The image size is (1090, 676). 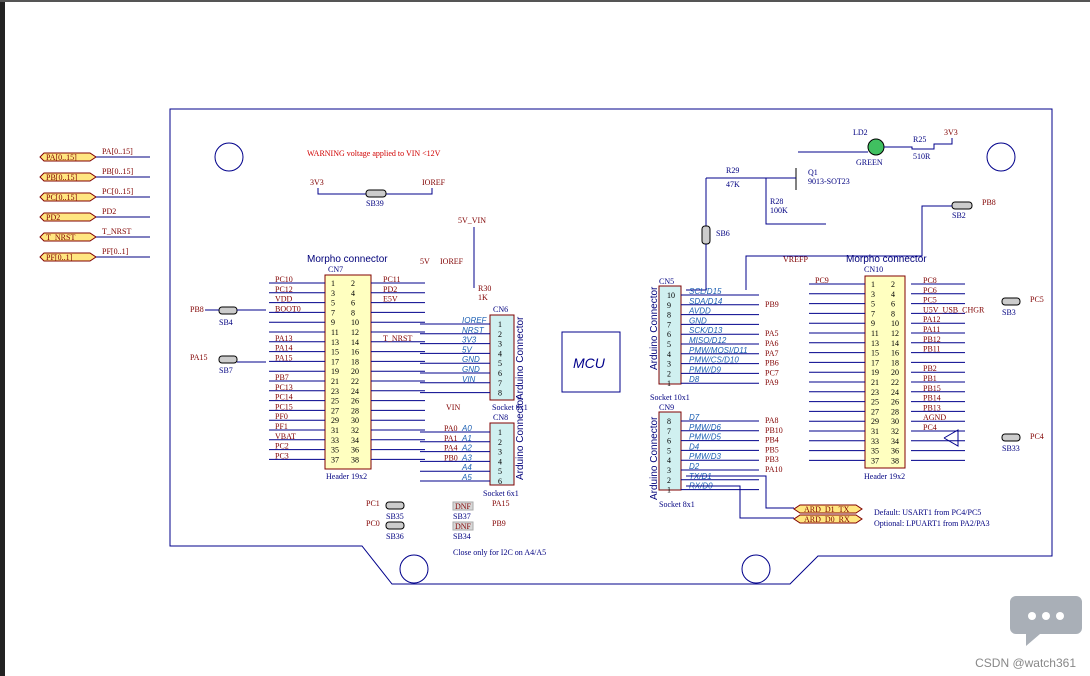 What do you see at coordinates (930, 368) in the screenshot?
I see `net-label: PB2` at bounding box center [930, 368].